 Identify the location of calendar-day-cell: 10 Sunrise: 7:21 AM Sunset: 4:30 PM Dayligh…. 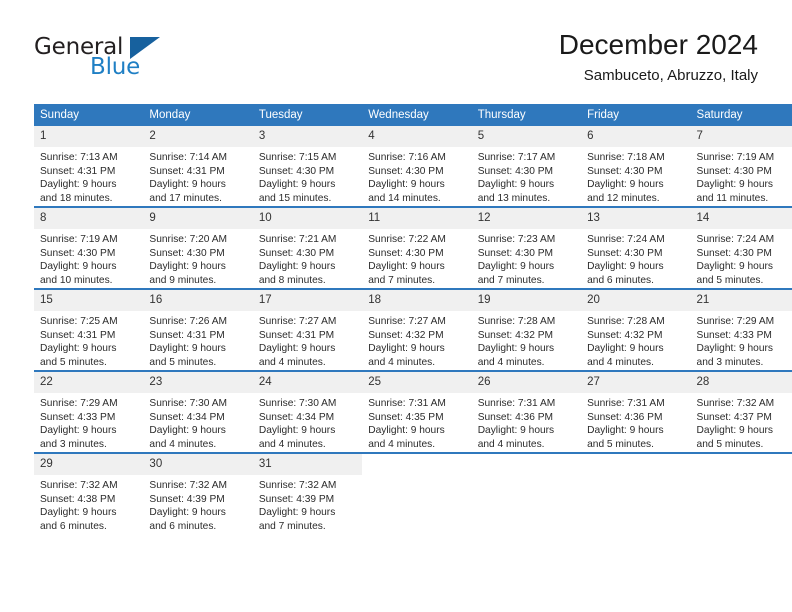
(307, 247).